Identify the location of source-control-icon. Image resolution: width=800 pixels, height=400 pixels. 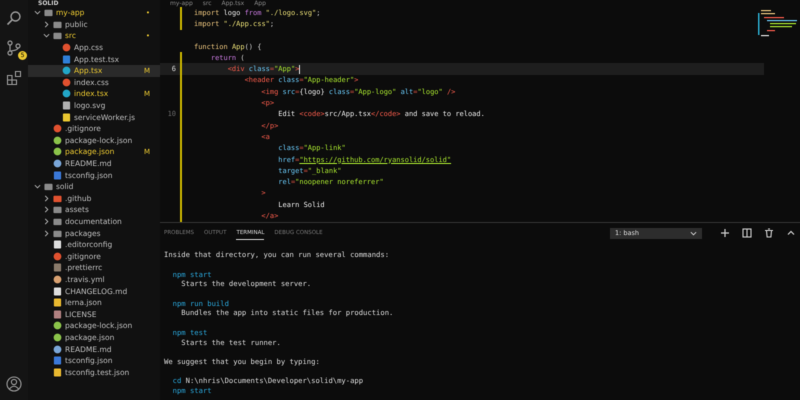
(14, 48).